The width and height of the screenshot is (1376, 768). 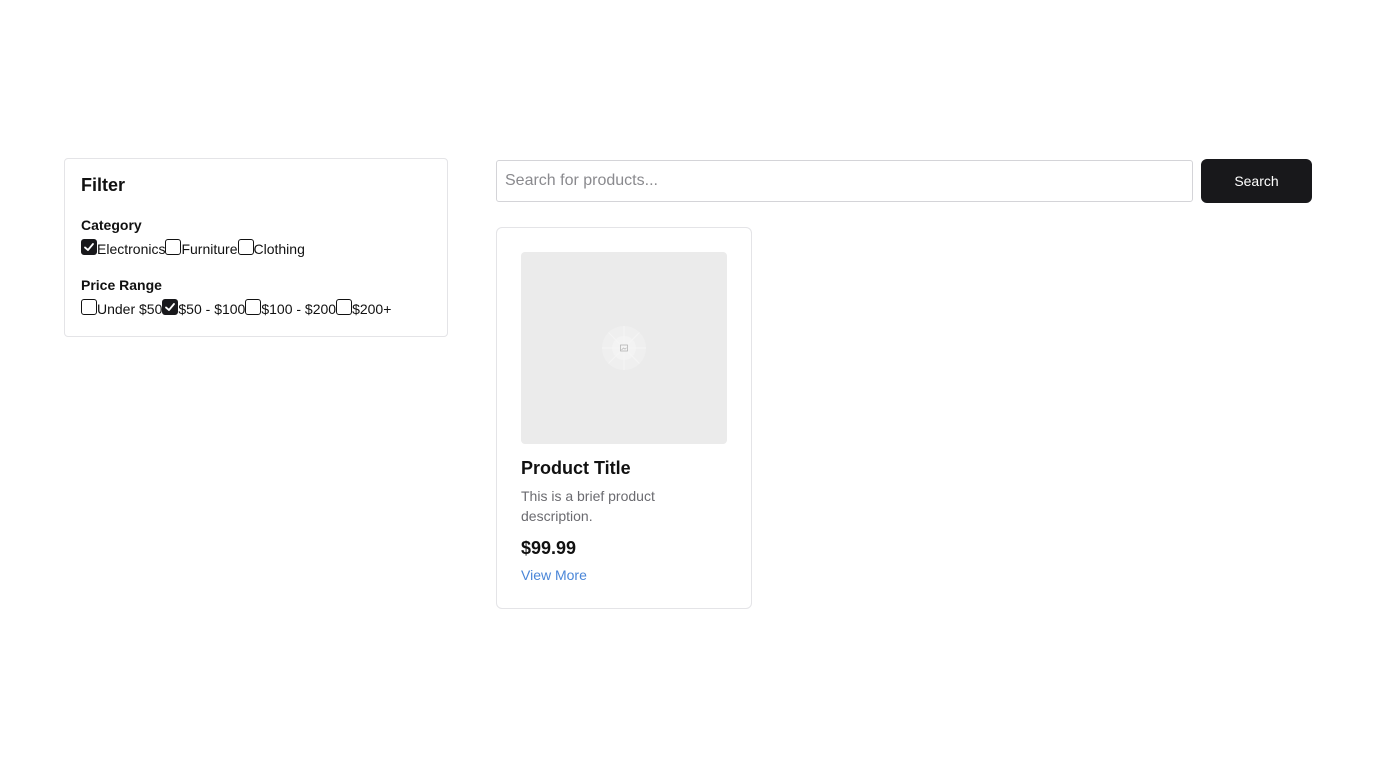 I want to click on category-option-electronics: Electronics, so click(x=123, y=249).